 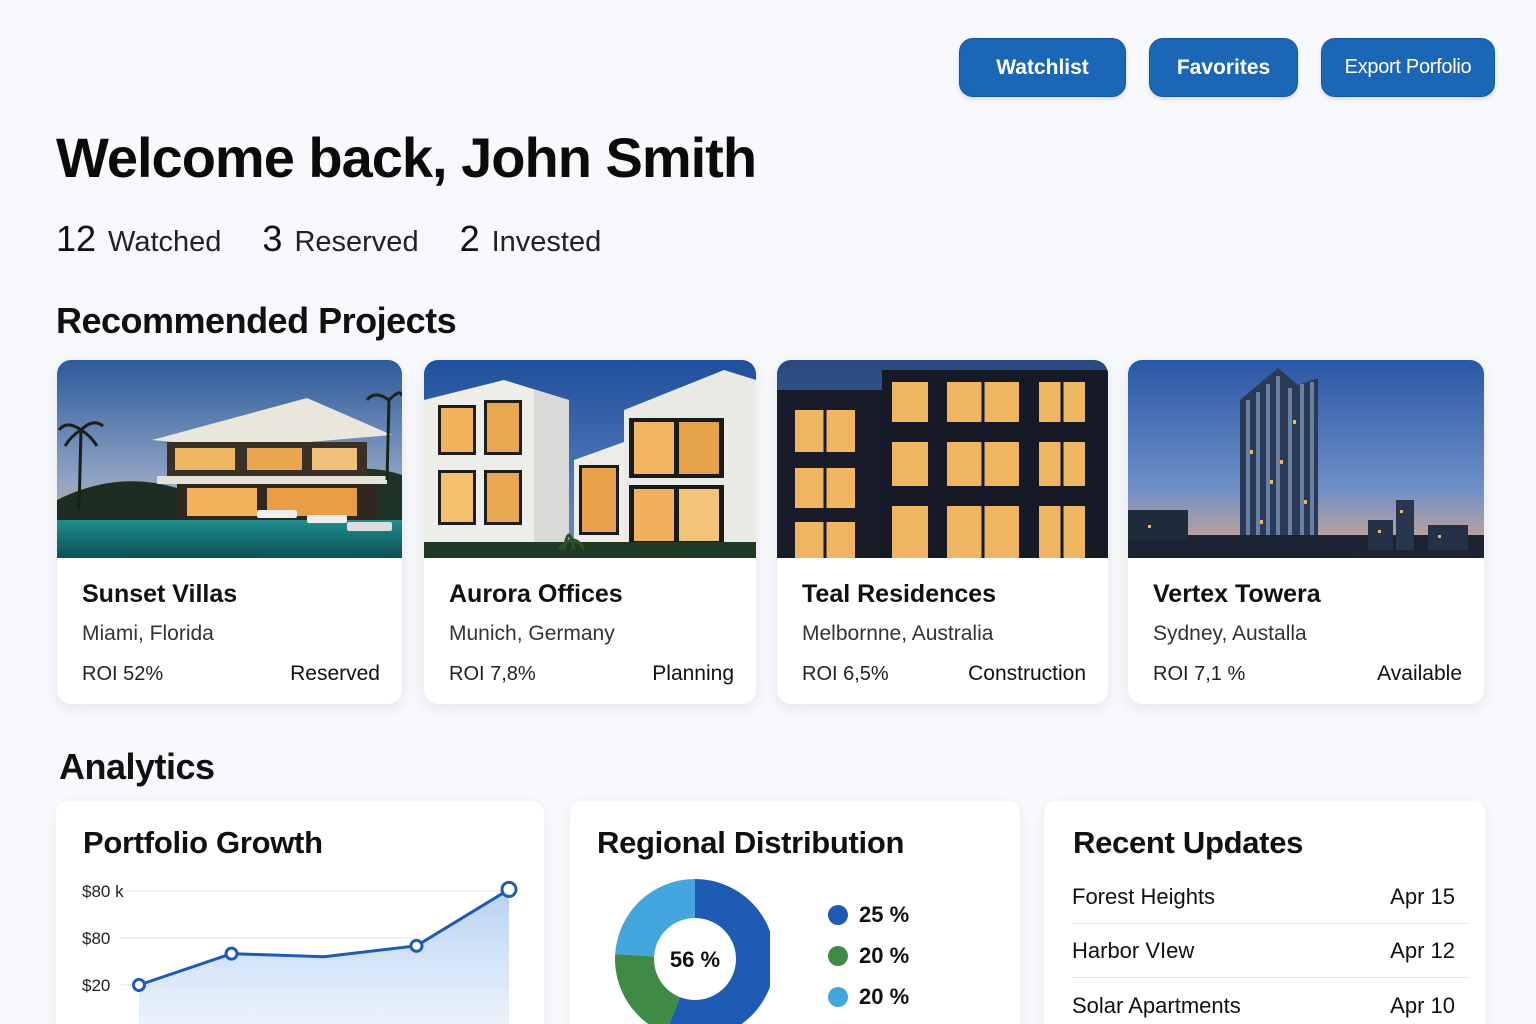 What do you see at coordinates (655, 918) in the screenshot?
I see `donut-slice` at bounding box center [655, 918].